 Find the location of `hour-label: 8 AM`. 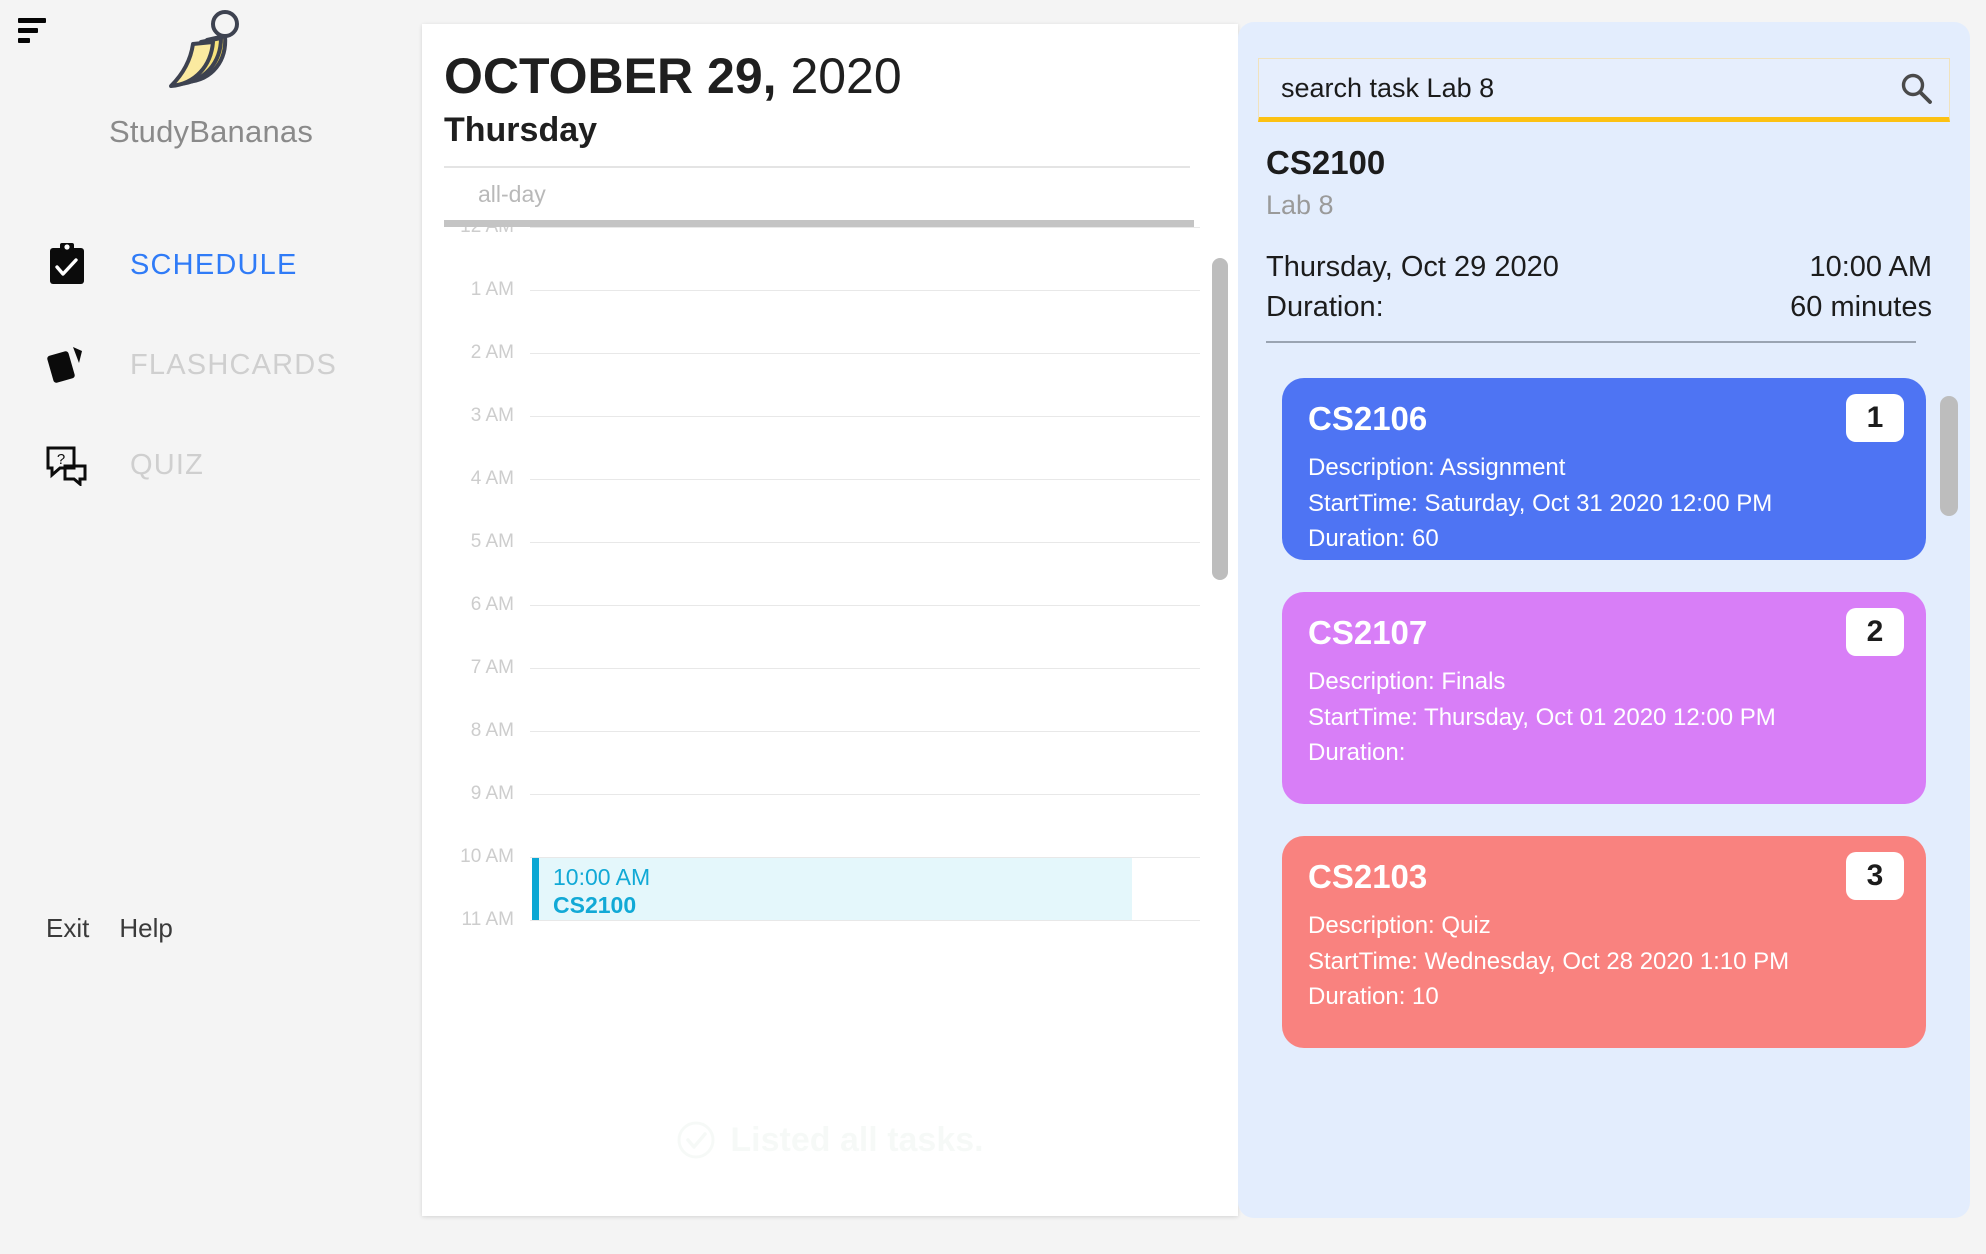

hour-label: 8 AM is located at coordinates (492, 730).